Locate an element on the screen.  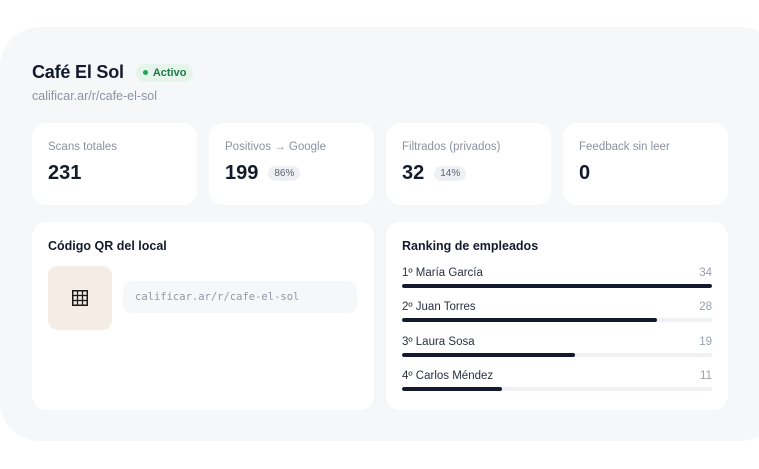
employee-name: 1º María García is located at coordinates (442, 273).